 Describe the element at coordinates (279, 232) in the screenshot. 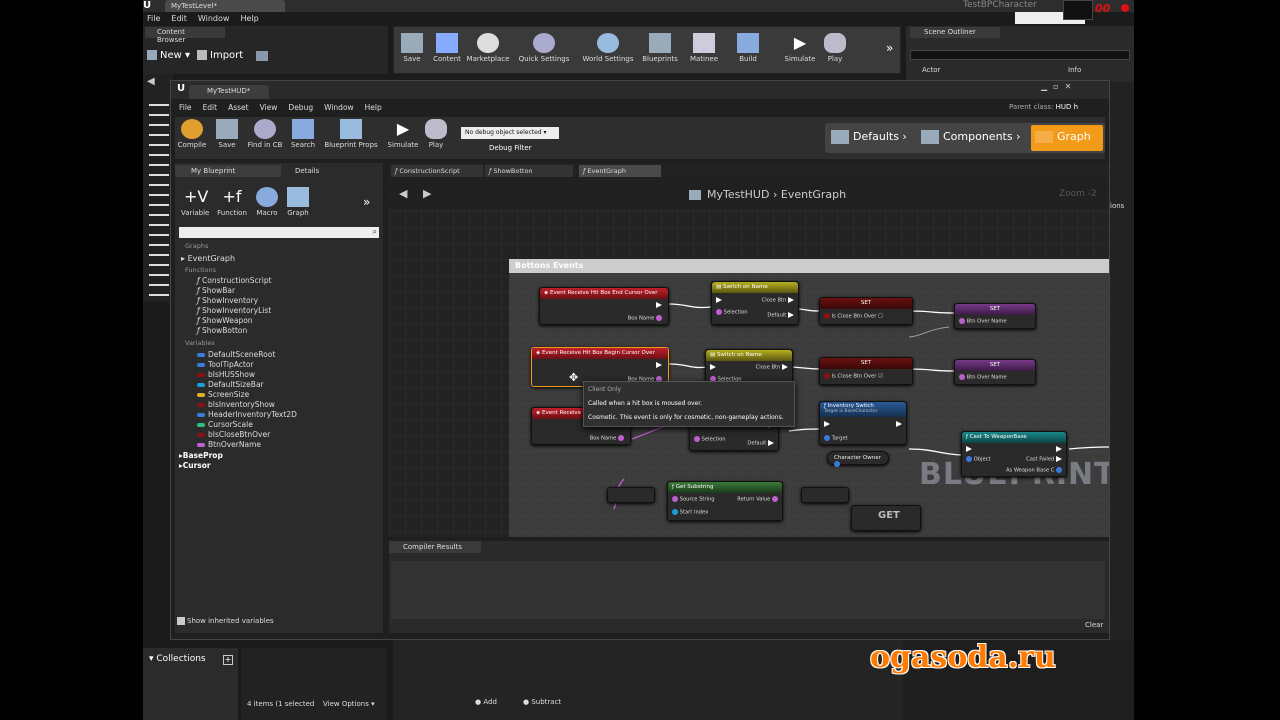

I see `blueprint-search-input: ⌕` at that location.